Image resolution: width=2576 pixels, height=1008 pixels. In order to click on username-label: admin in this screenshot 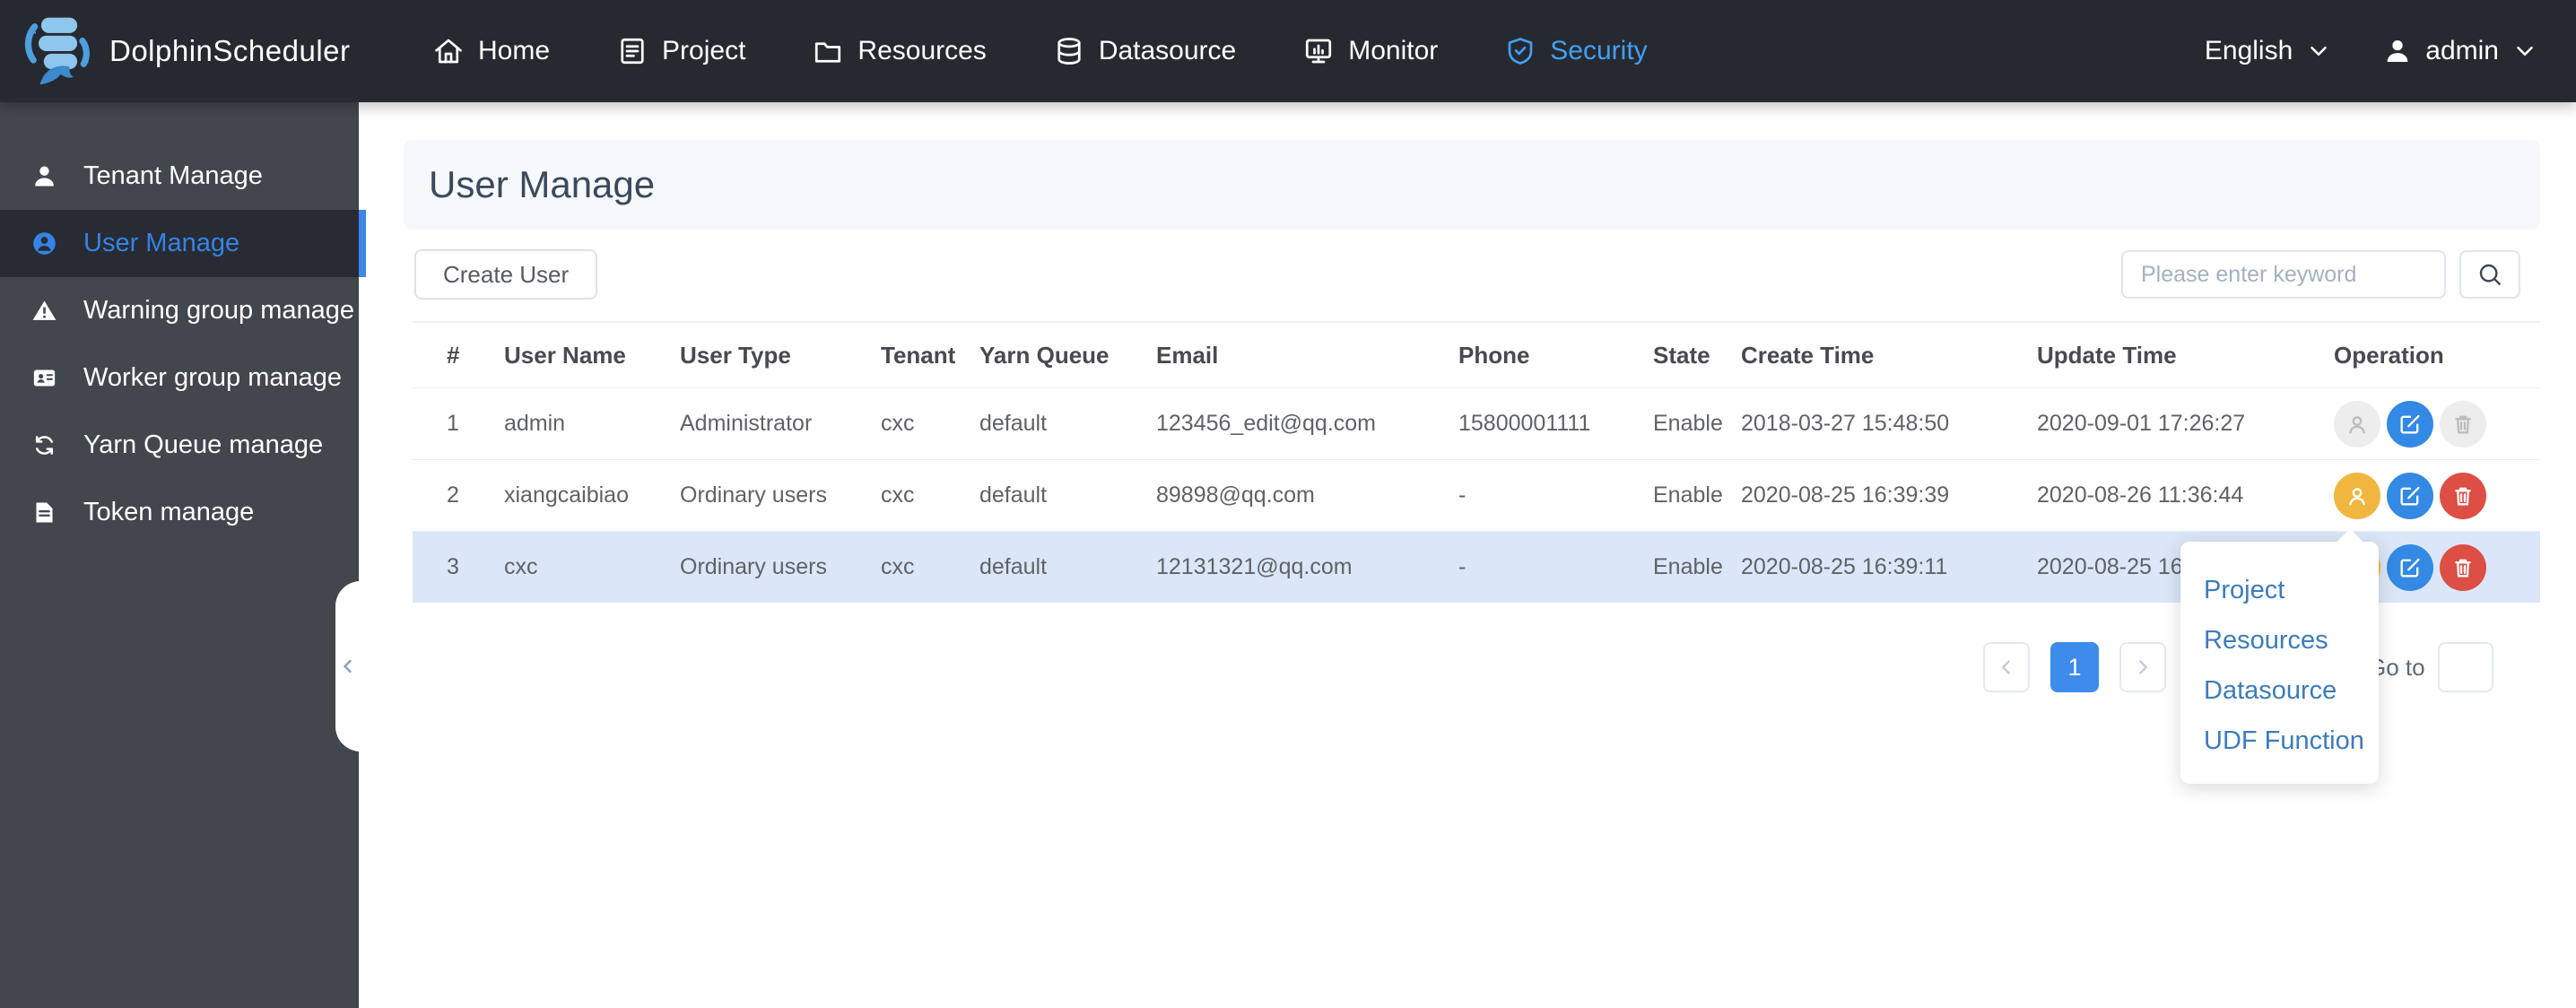, I will do `click(2462, 50)`.